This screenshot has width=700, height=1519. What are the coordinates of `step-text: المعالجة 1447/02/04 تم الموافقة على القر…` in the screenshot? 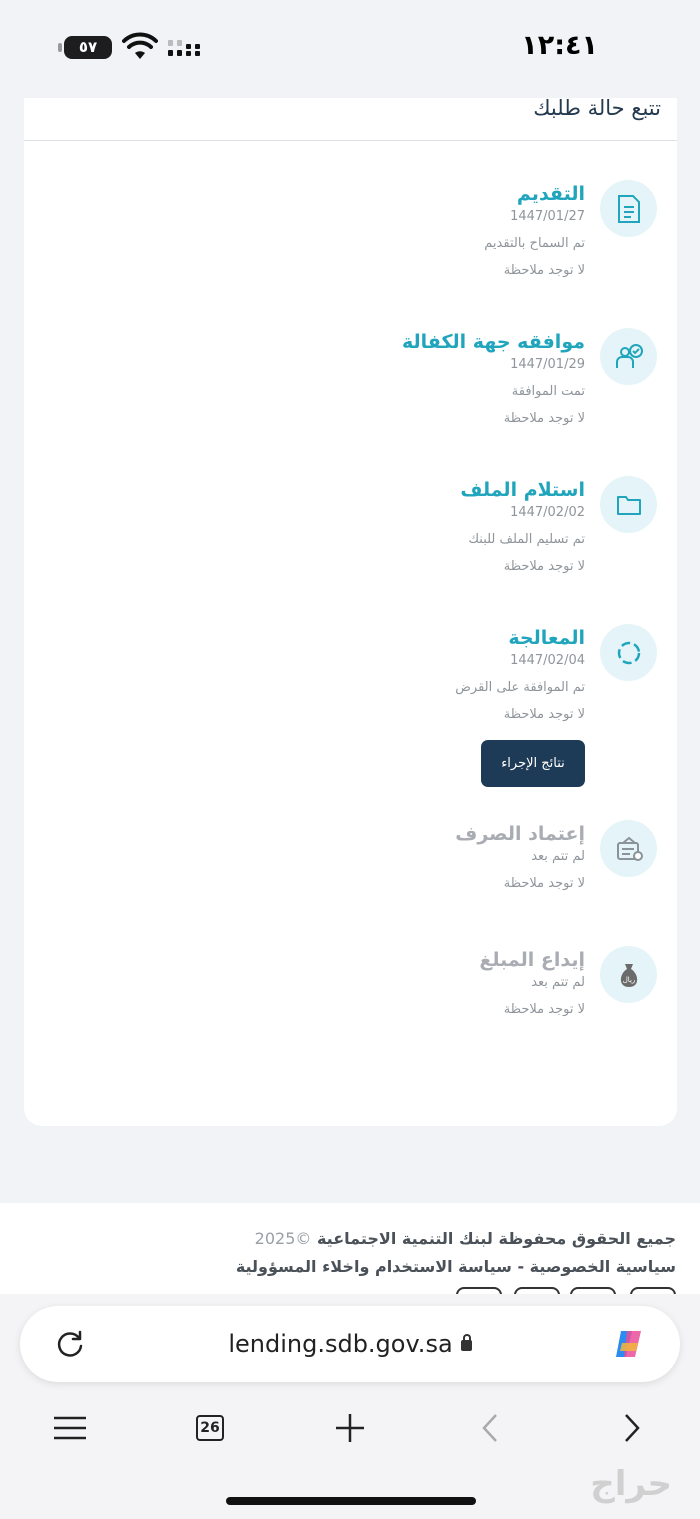 It's located at (520, 674).